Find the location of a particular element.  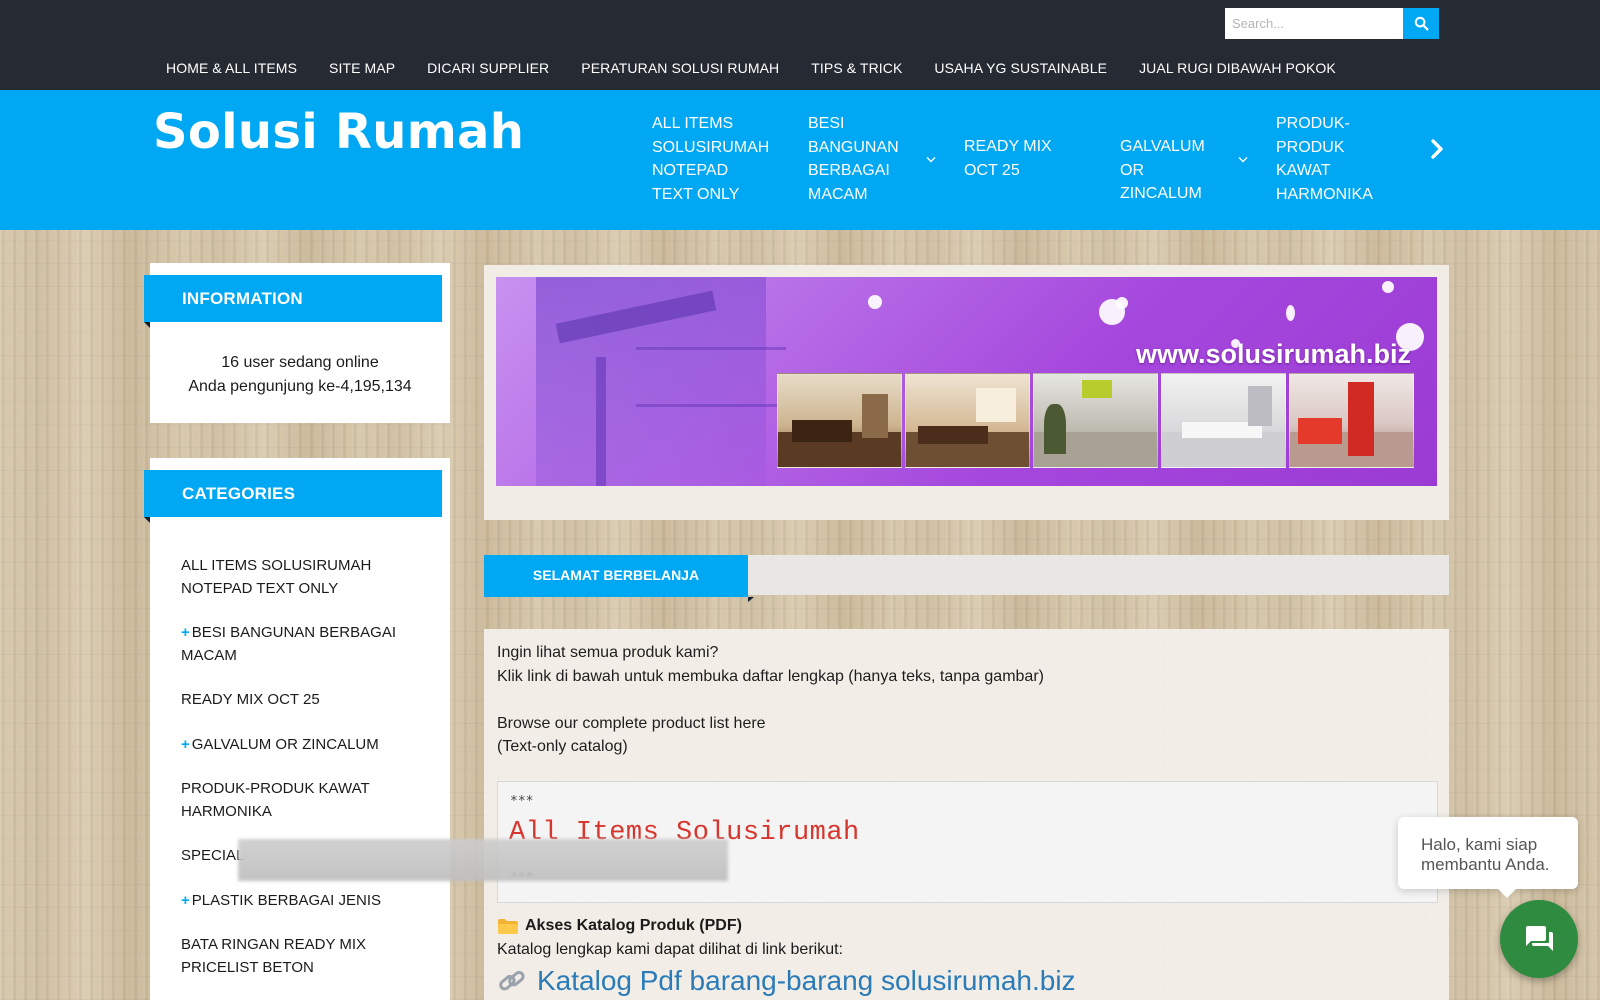

mainnav-kawat-harmonika: PRODUK-PRODUK KAWAT HARMONIKA is located at coordinates (1338, 159).